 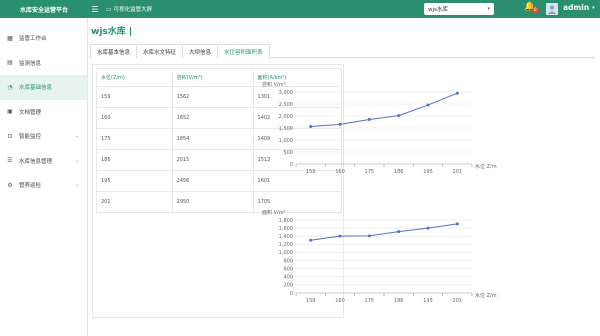 What do you see at coordinates (160, 51) in the screenshot?
I see `tab-hydrology: 水库水文特征` at bounding box center [160, 51].